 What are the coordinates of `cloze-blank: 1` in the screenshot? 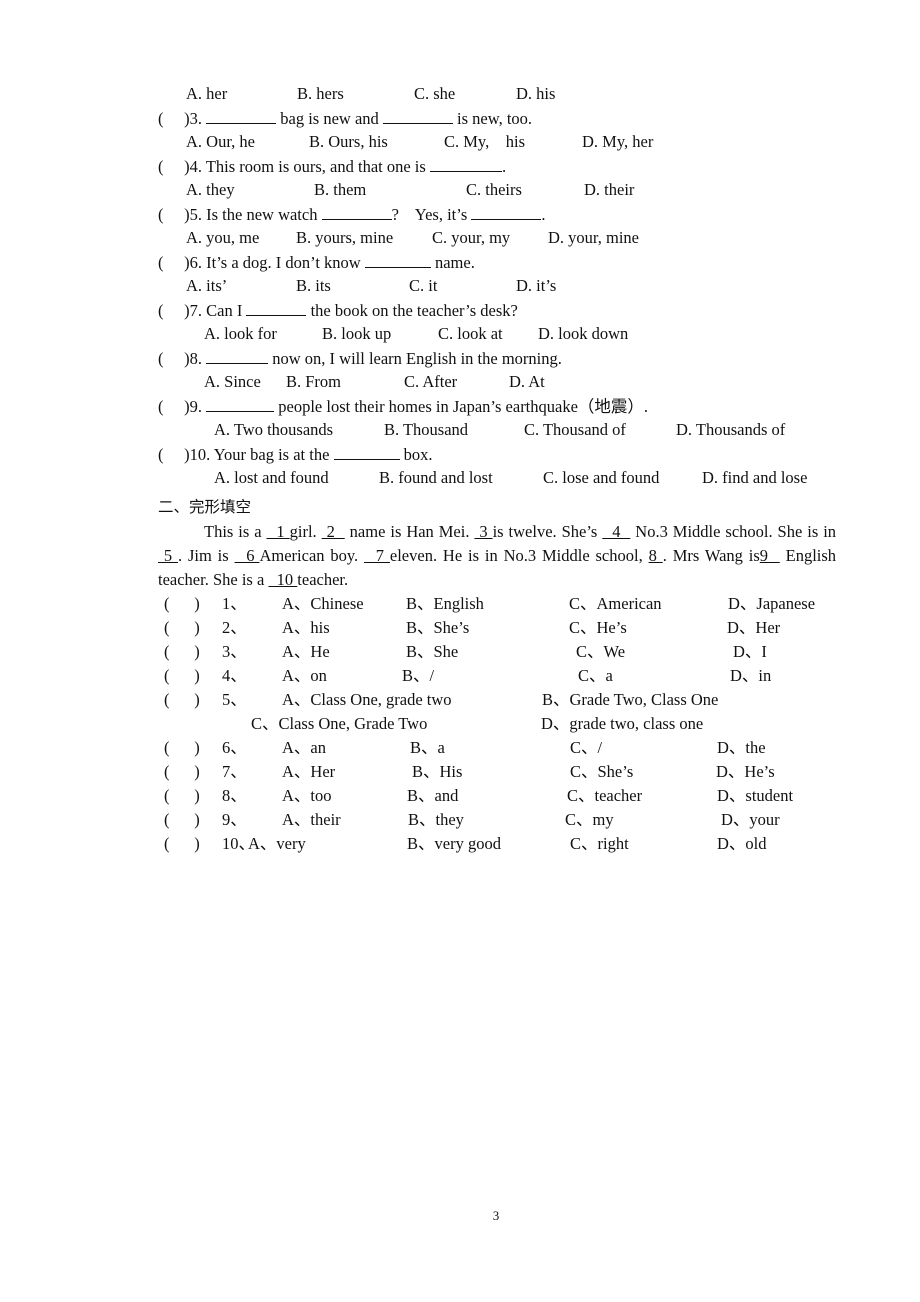 It's located at (278, 531).